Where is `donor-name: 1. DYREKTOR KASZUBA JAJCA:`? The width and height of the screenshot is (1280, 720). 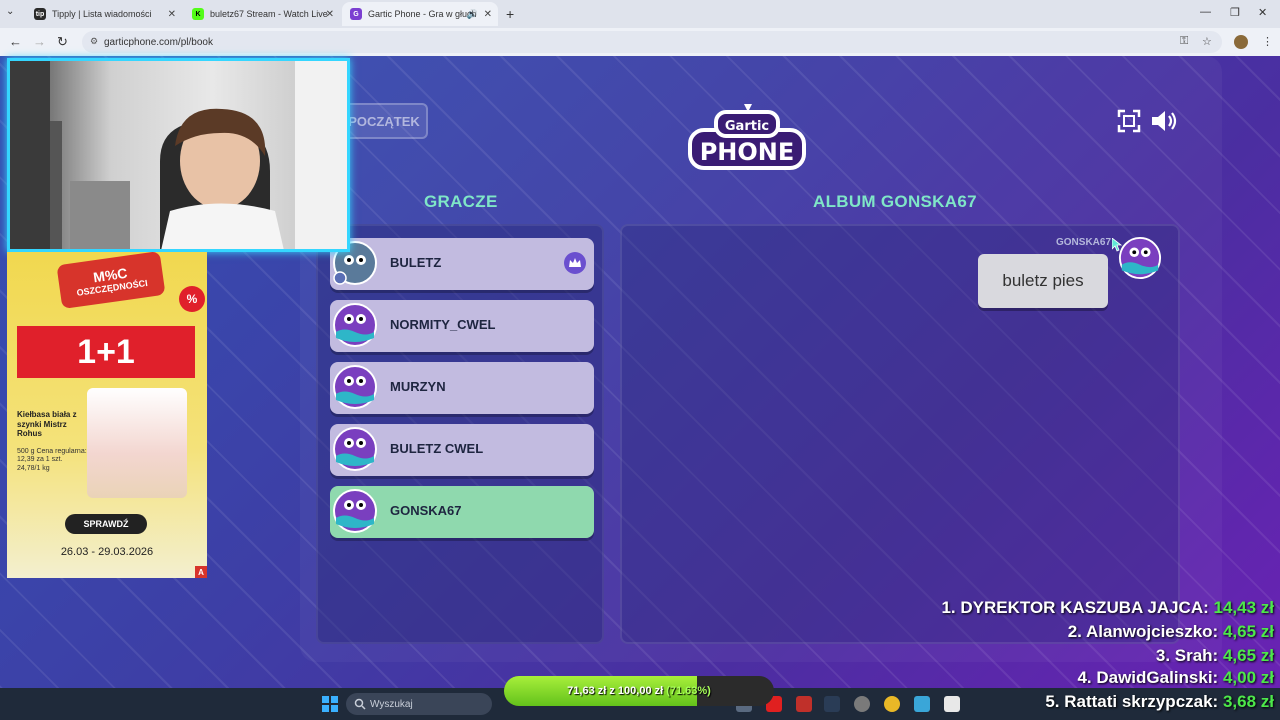
donor-name: 1. DYREKTOR KASZUBA JAJCA: is located at coordinates (1075, 607).